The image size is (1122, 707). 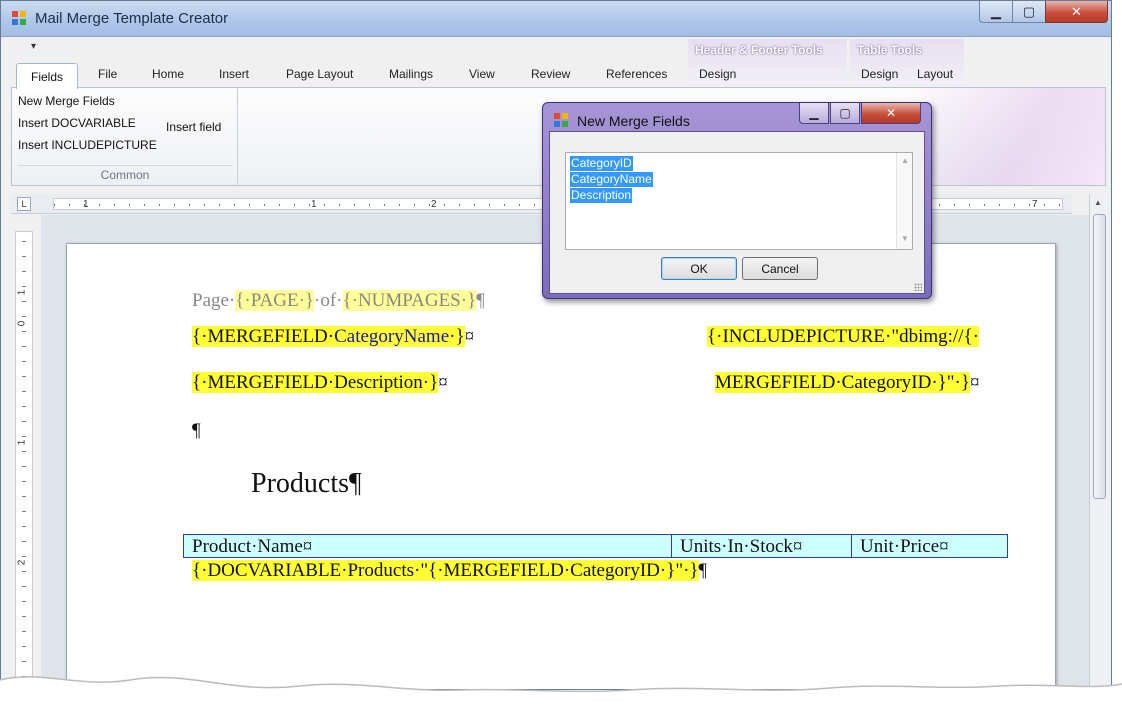 I want to click on page-number-line: Page·{·PAGE·}·of·{·NUMPAGES·}¶, so click(x=338, y=301).